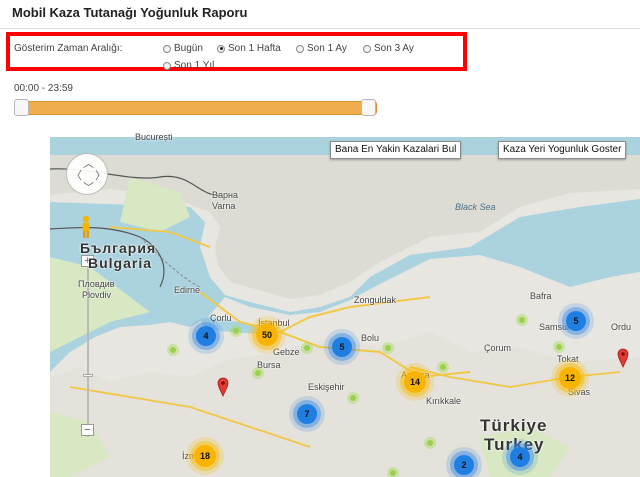 The width and height of the screenshot is (640, 477). Describe the element at coordinates (568, 359) in the screenshot. I see `label-tokat: Tokat` at that location.